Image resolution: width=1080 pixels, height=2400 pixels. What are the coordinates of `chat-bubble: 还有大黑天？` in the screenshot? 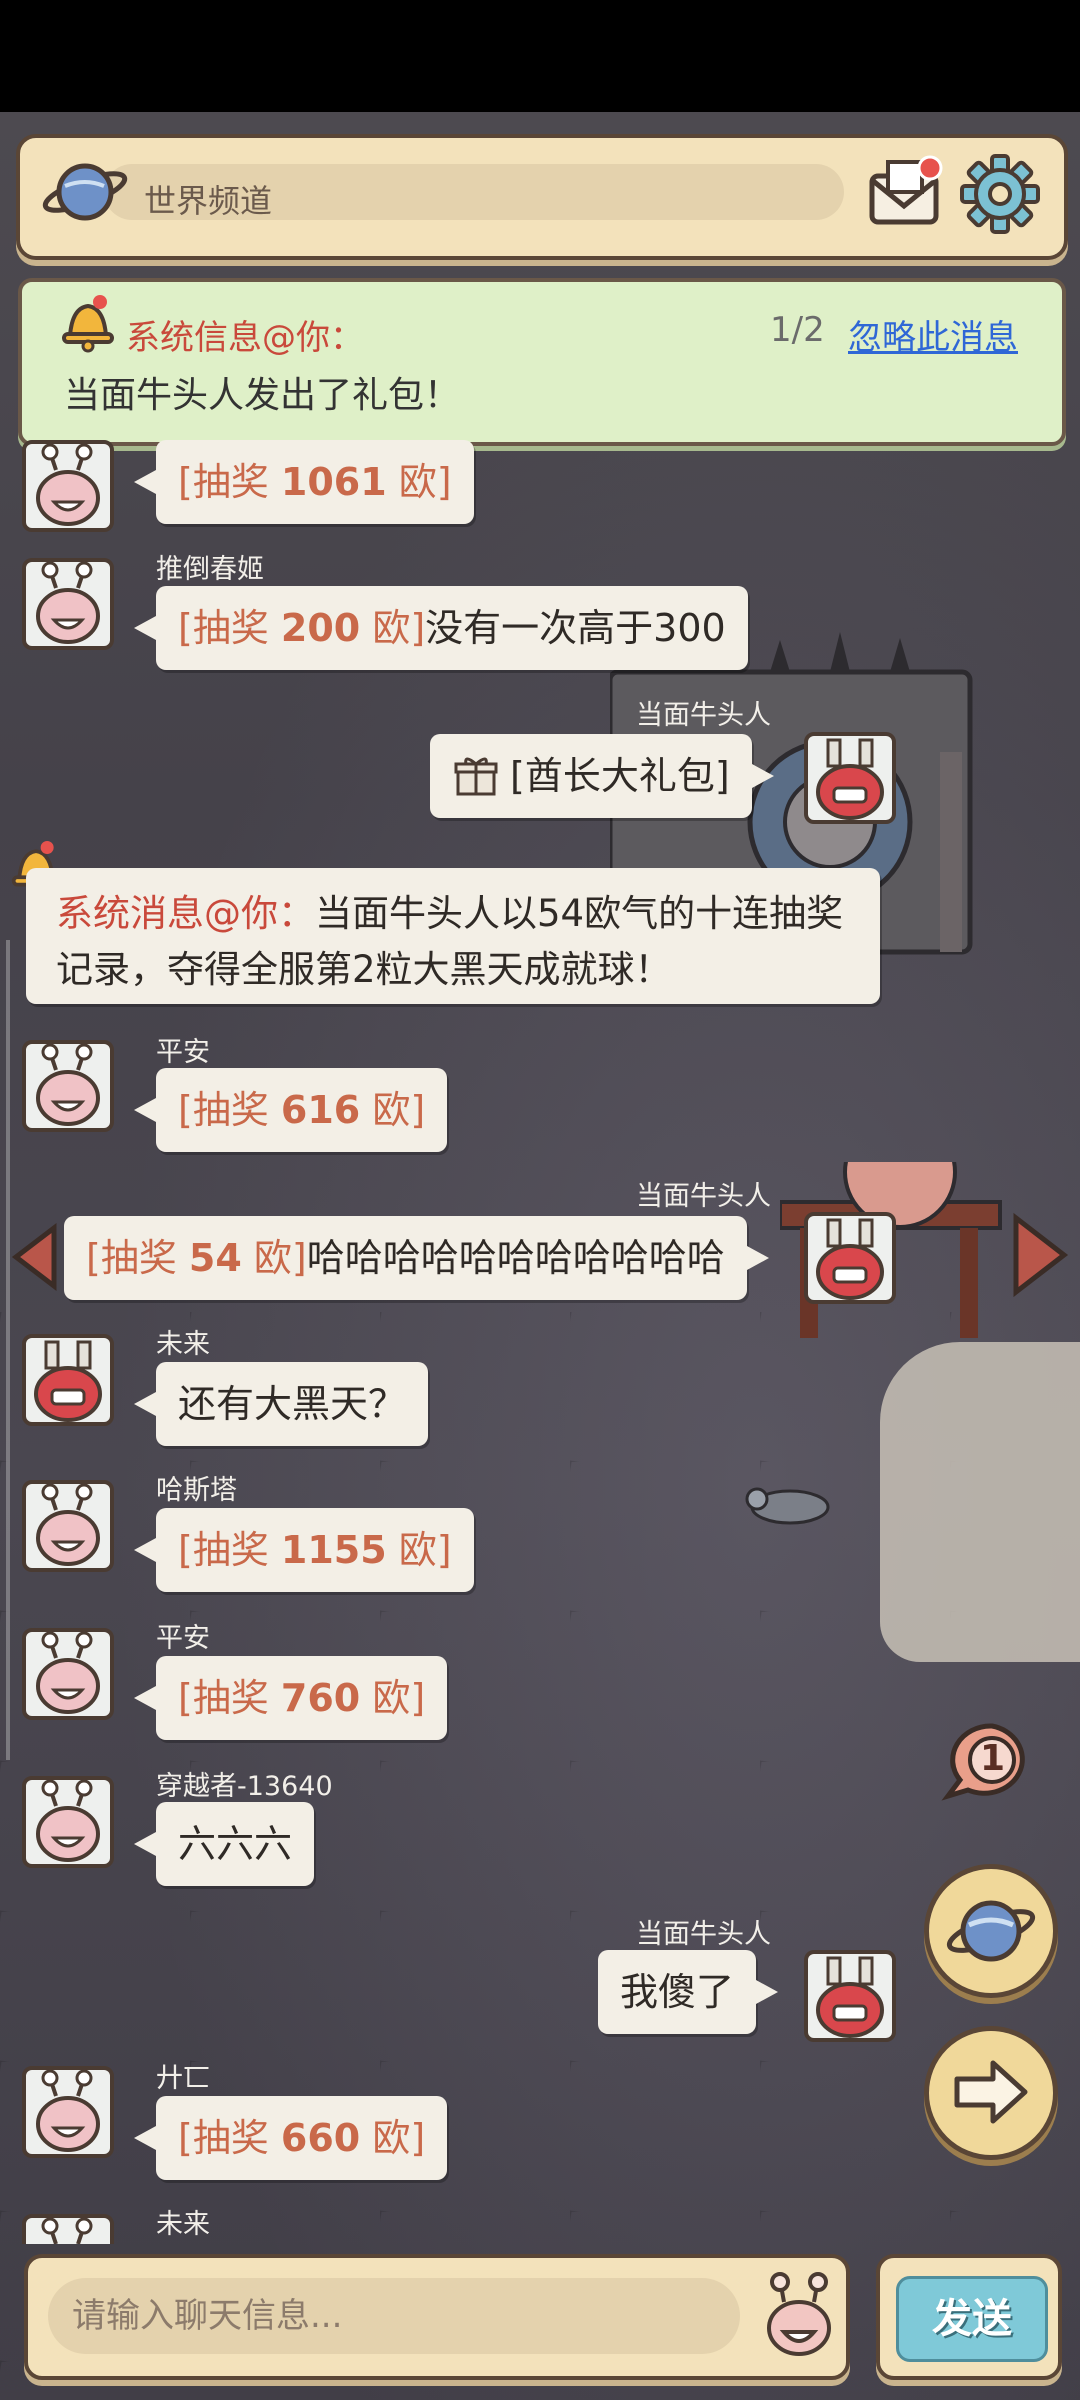 It's located at (281, 1404).